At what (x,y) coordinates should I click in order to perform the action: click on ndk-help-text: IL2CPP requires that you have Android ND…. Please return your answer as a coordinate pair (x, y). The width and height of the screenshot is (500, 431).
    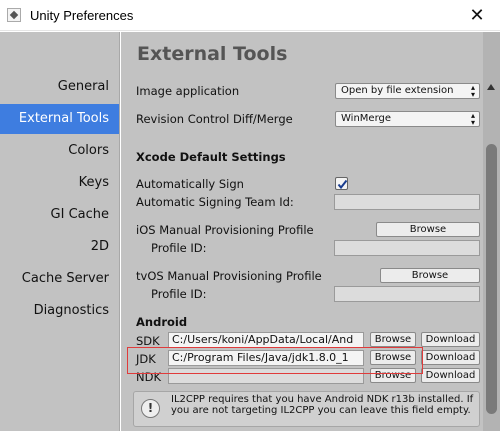
    Looking at the image, I should click on (322, 405).